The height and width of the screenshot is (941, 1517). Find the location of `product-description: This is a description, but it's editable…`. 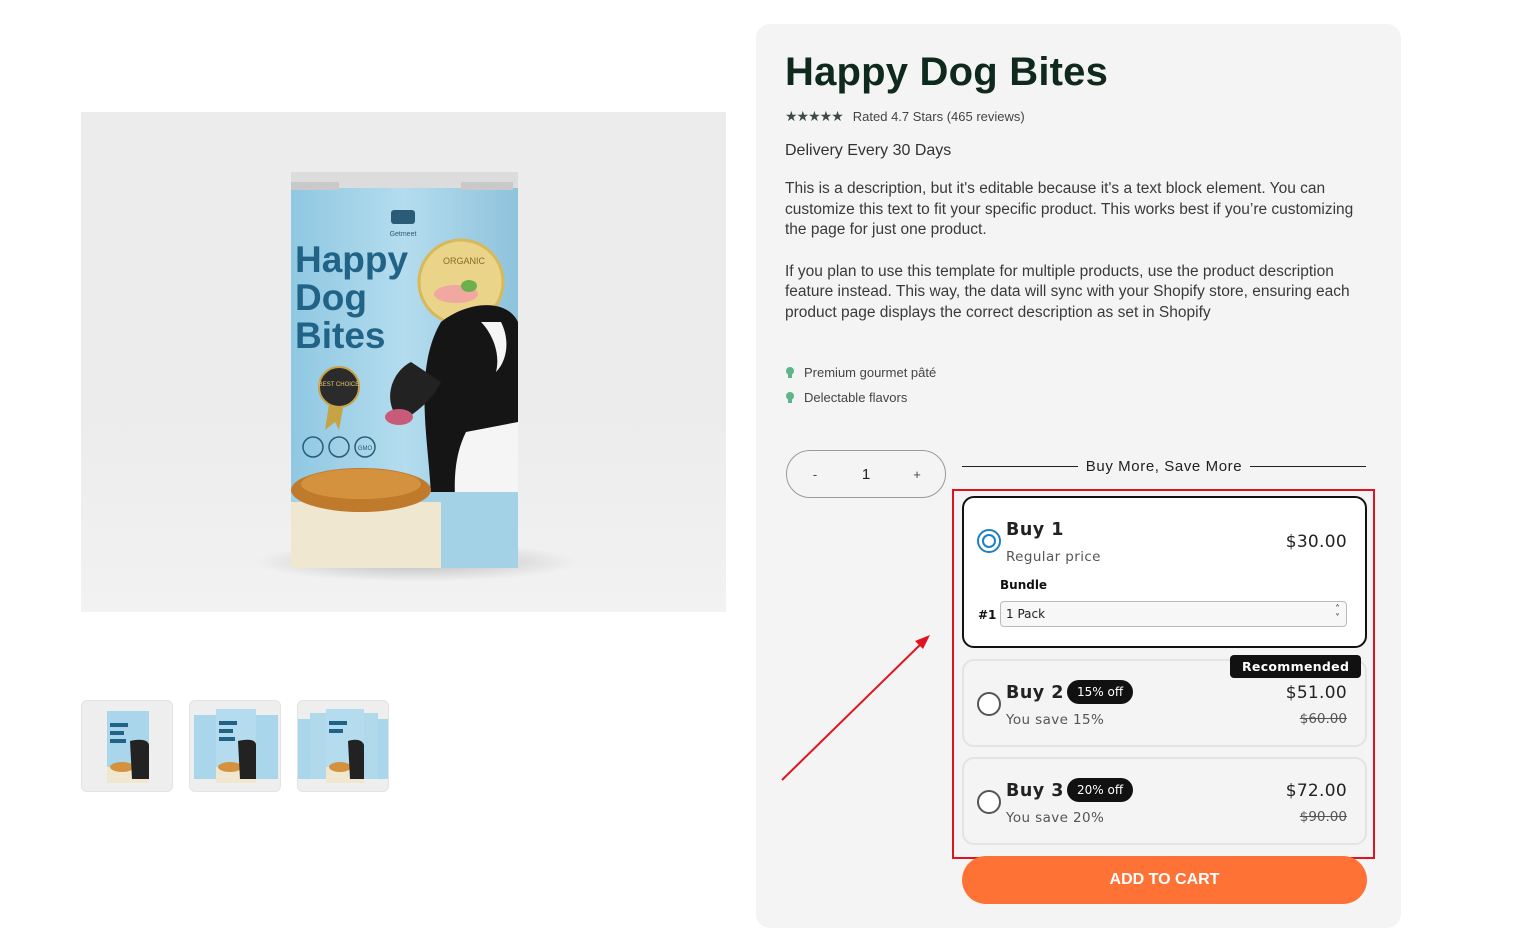

product-description: This is a description, but it's editable… is located at coordinates (1075, 251).